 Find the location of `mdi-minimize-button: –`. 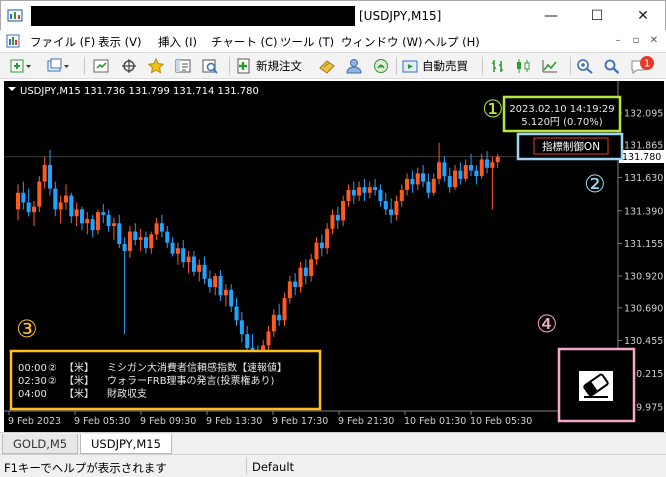

mdi-minimize-button: – is located at coordinates (618, 41).